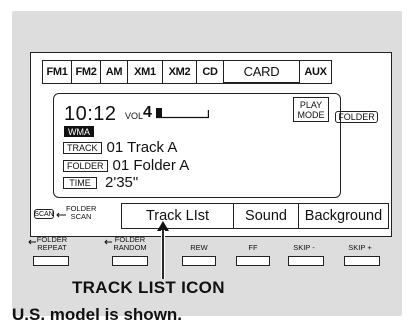  What do you see at coordinates (122, 182) in the screenshot?
I see `time-value: 2'35"` at bounding box center [122, 182].